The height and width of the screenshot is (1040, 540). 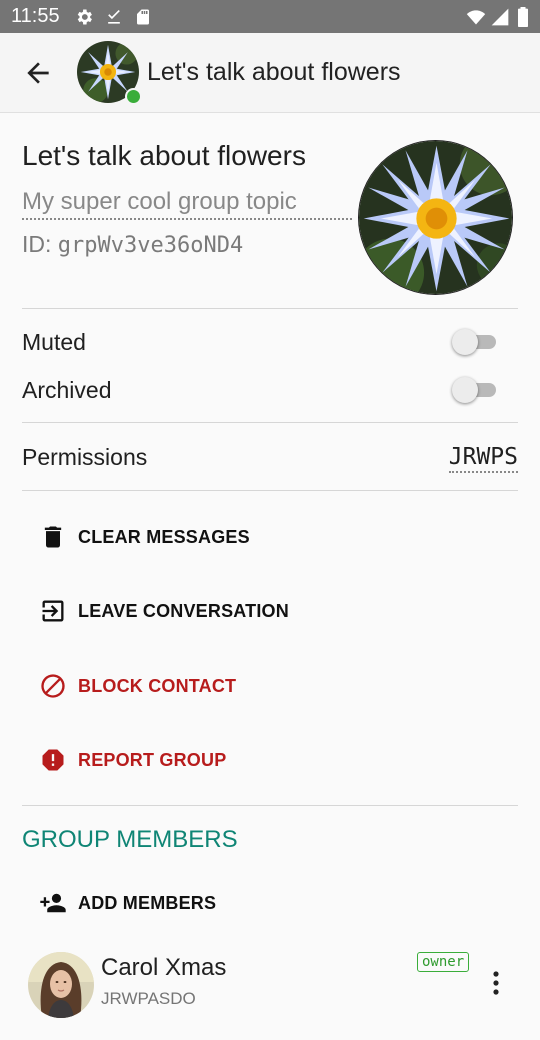 I want to click on archived-switch, so click(x=475, y=390).